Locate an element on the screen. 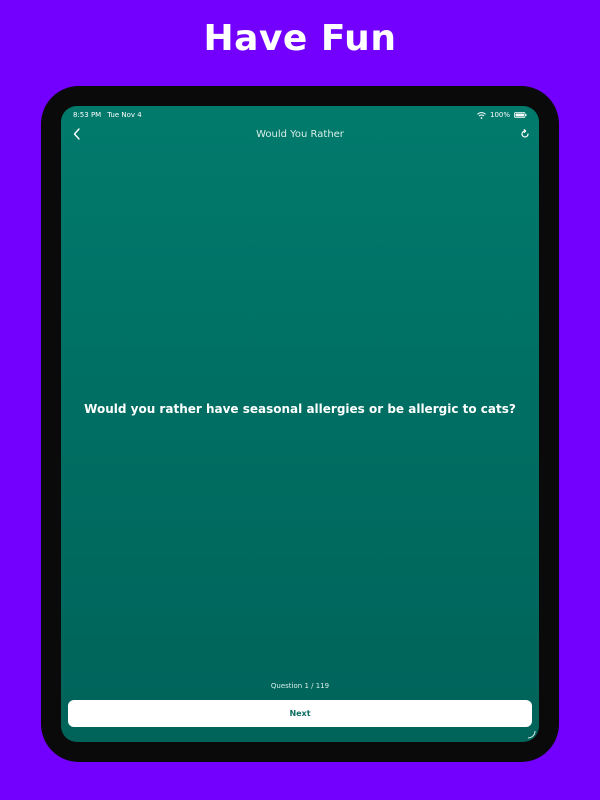  wifi-icon is located at coordinates (481, 115).